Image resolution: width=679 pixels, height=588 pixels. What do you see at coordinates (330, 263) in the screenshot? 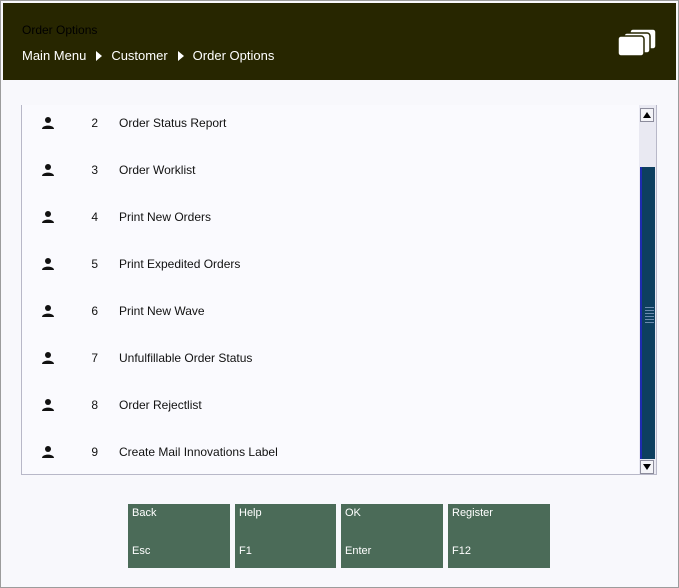
I see `menu-item: 5 Print Expedited Orders` at bounding box center [330, 263].